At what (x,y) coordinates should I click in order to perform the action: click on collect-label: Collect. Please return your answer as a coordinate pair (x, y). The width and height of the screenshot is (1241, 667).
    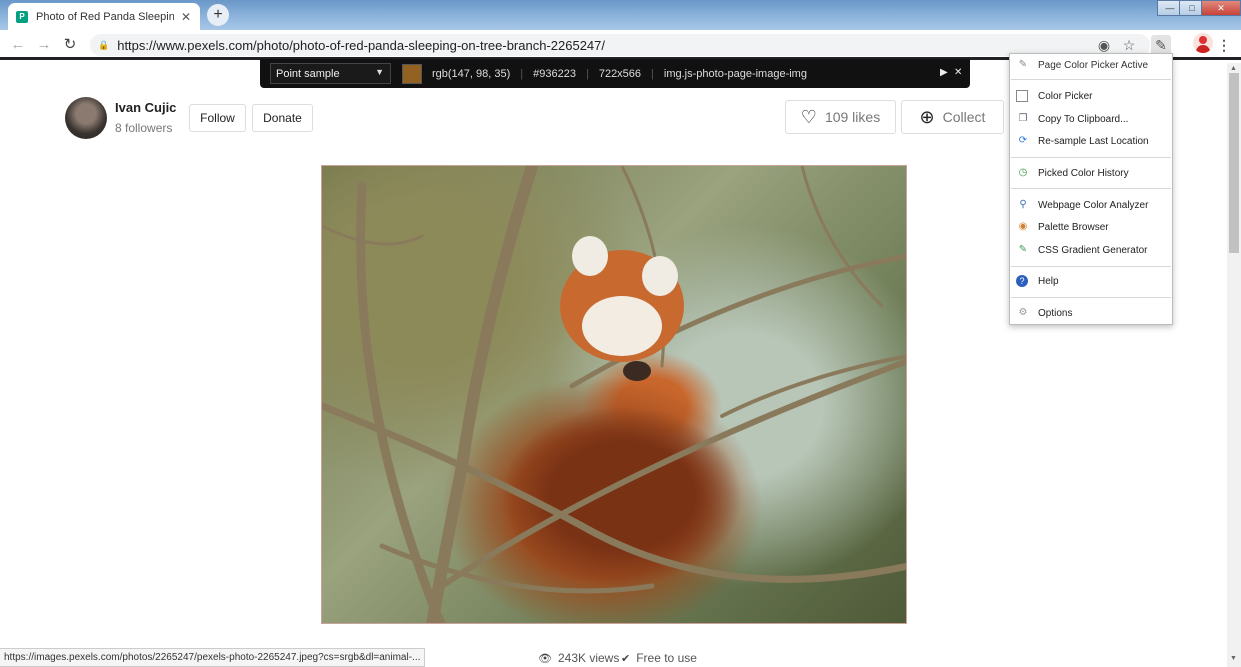
    Looking at the image, I should click on (964, 117).